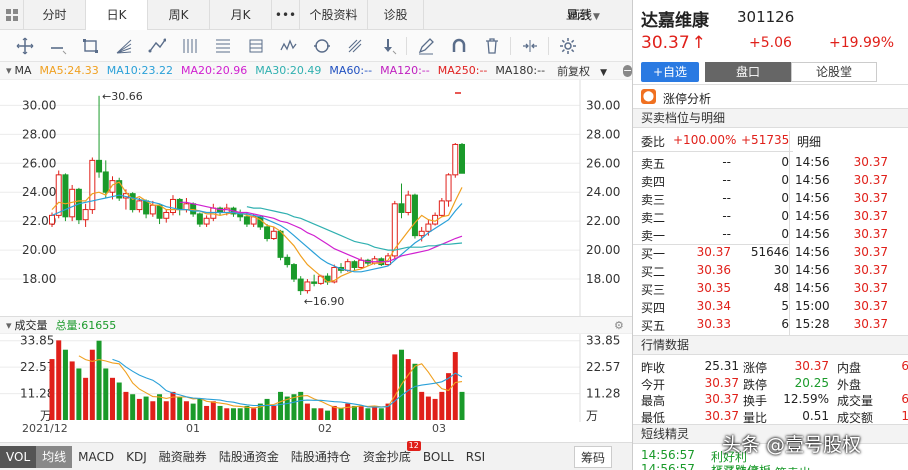 This screenshot has width=908, height=470. What do you see at coordinates (770, 345) in the screenshot?
I see `quote-section-header: 行情数据` at bounding box center [770, 345].